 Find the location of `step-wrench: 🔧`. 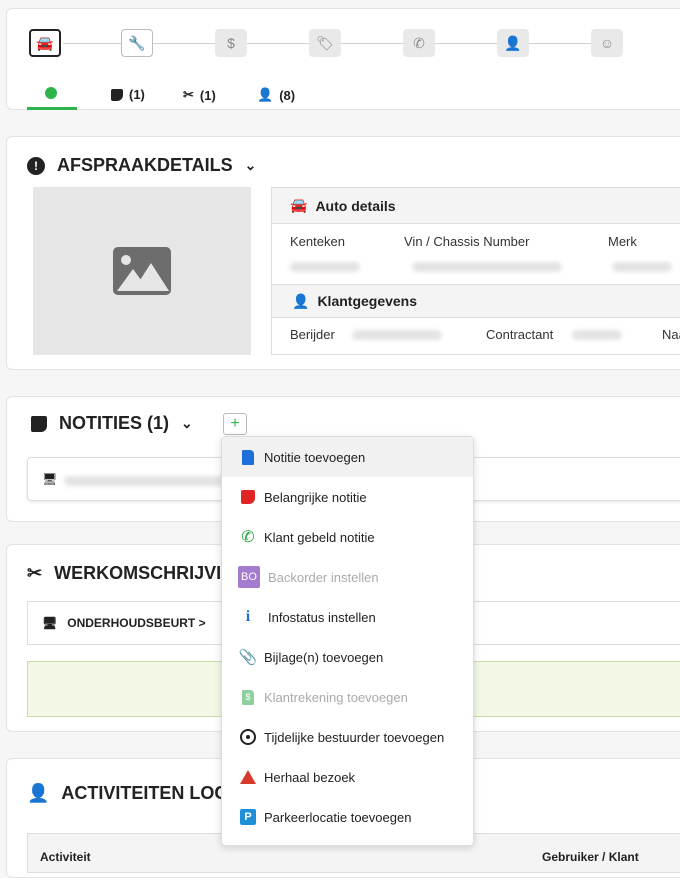

step-wrench: 🔧 is located at coordinates (137, 43).